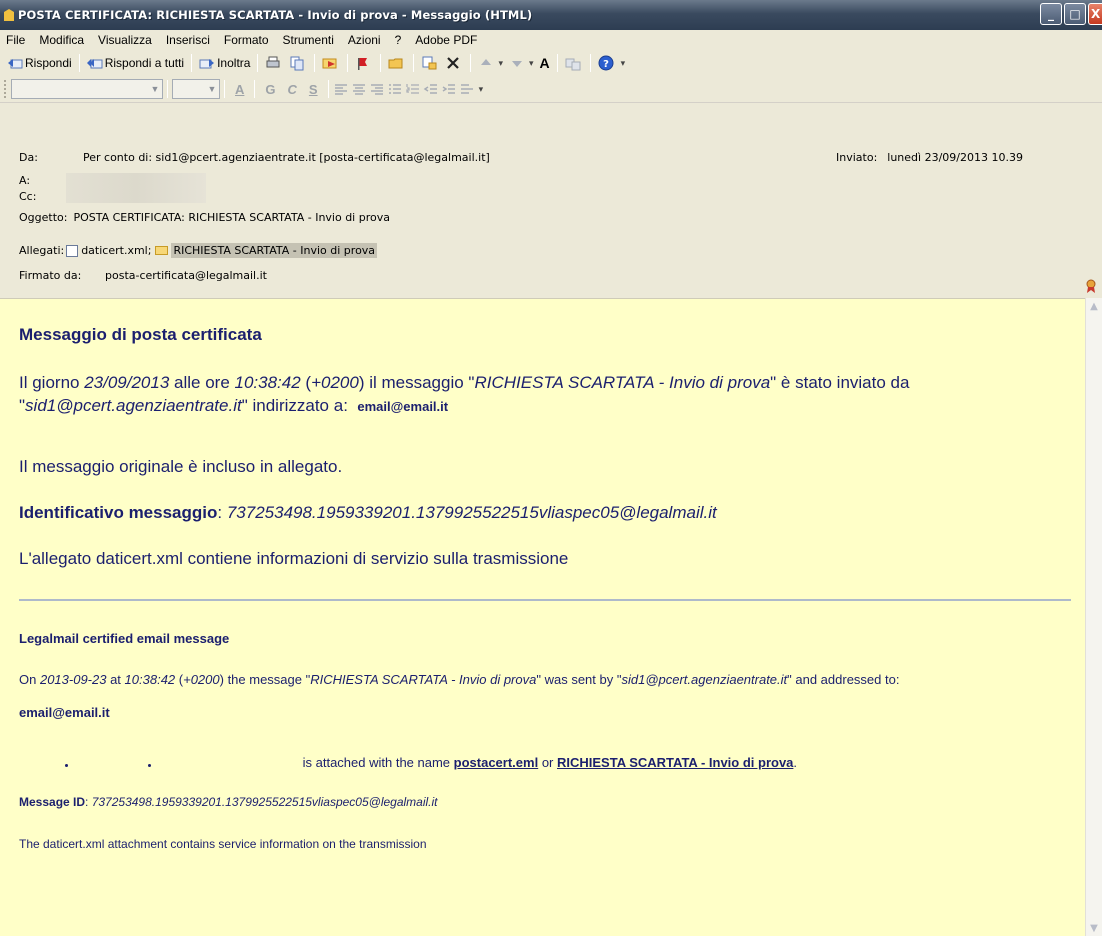 This screenshot has height=936, width=1102. What do you see at coordinates (5, 89) in the screenshot?
I see `toolbar-grip` at bounding box center [5, 89].